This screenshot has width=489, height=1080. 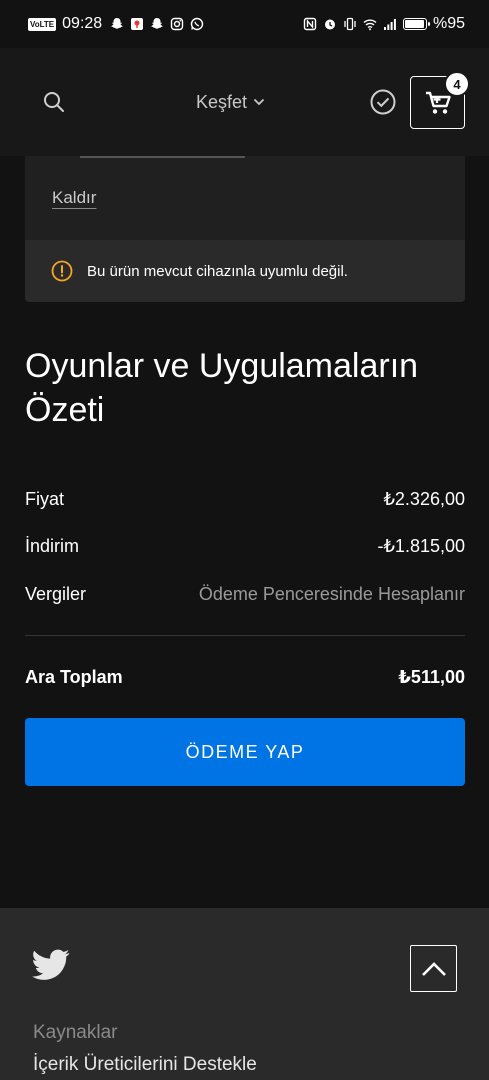 What do you see at coordinates (245, 635) in the screenshot?
I see `summary-divider` at bounding box center [245, 635].